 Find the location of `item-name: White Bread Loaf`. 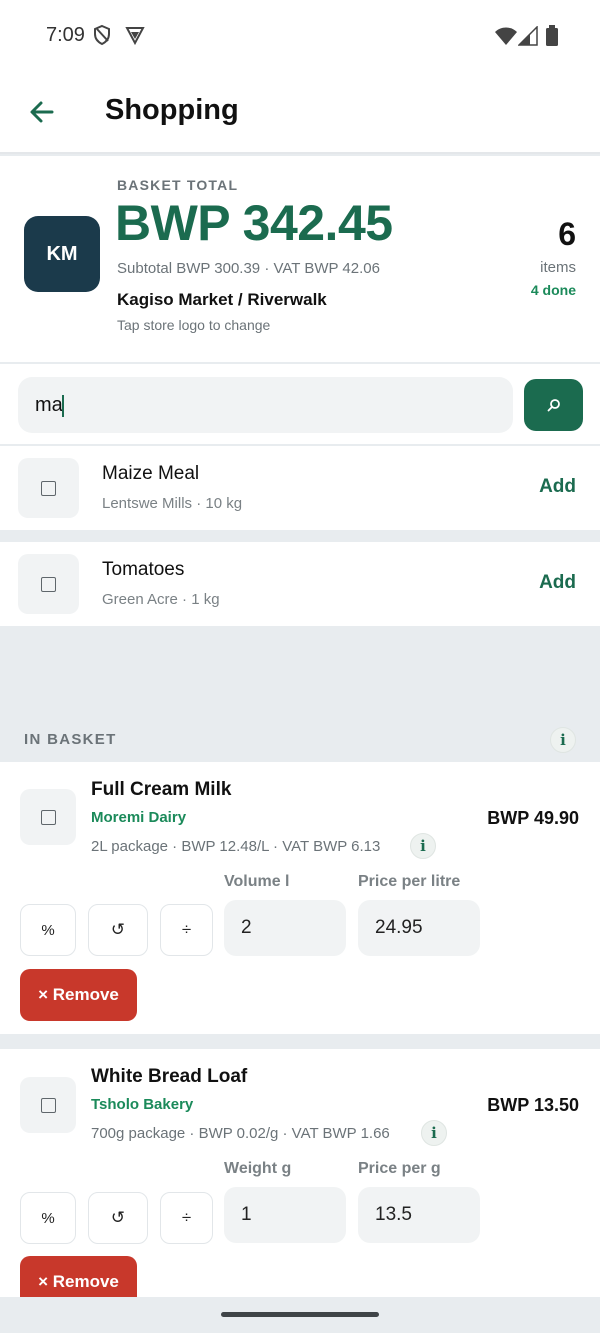

item-name: White Bread Loaf is located at coordinates (169, 1076).